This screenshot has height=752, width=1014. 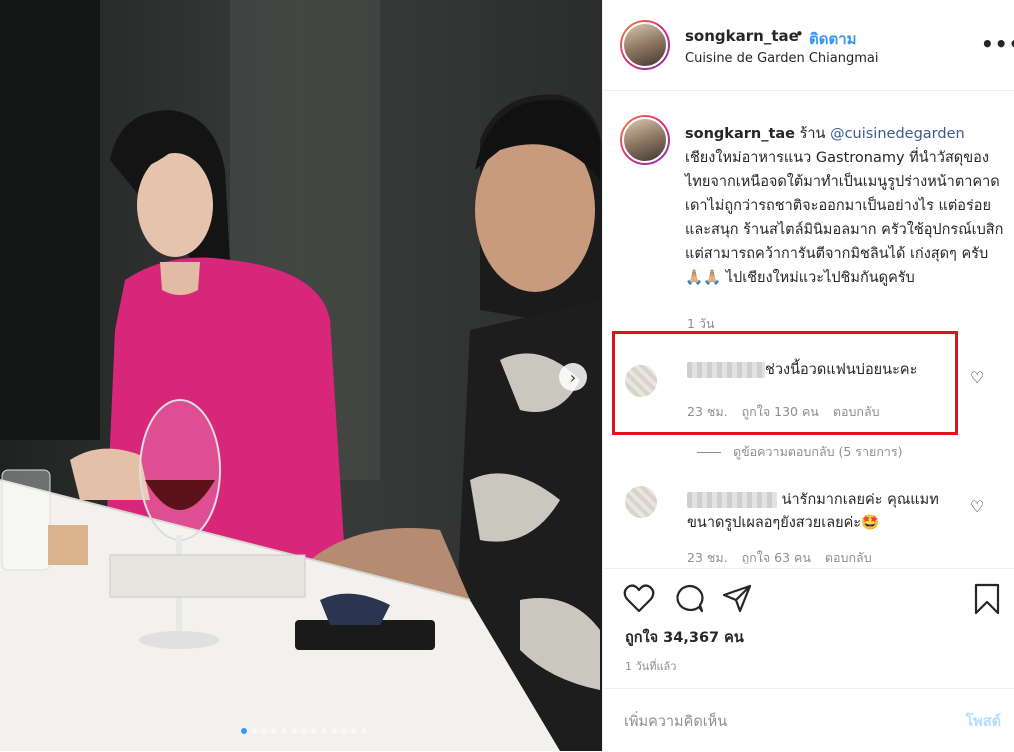 What do you see at coordinates (781, 58) in the screenshot?
I see `location-link: Cuisine de Garden Chiangmai` at bounding box center [781, 58].